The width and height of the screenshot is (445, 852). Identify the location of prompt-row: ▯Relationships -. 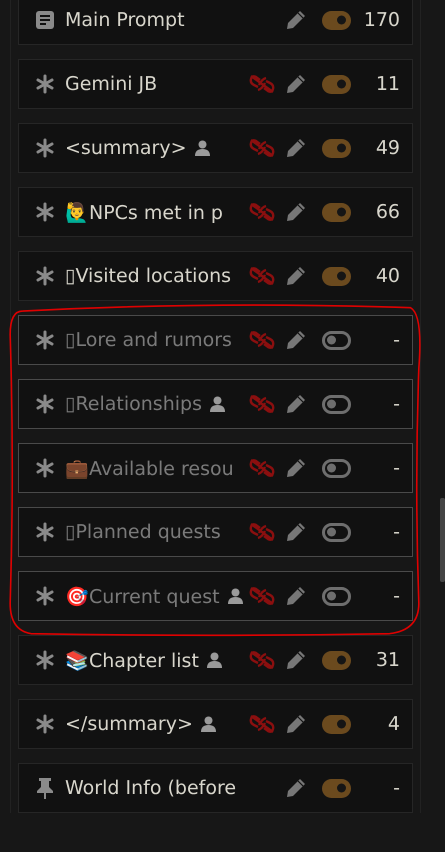
(215, 404).